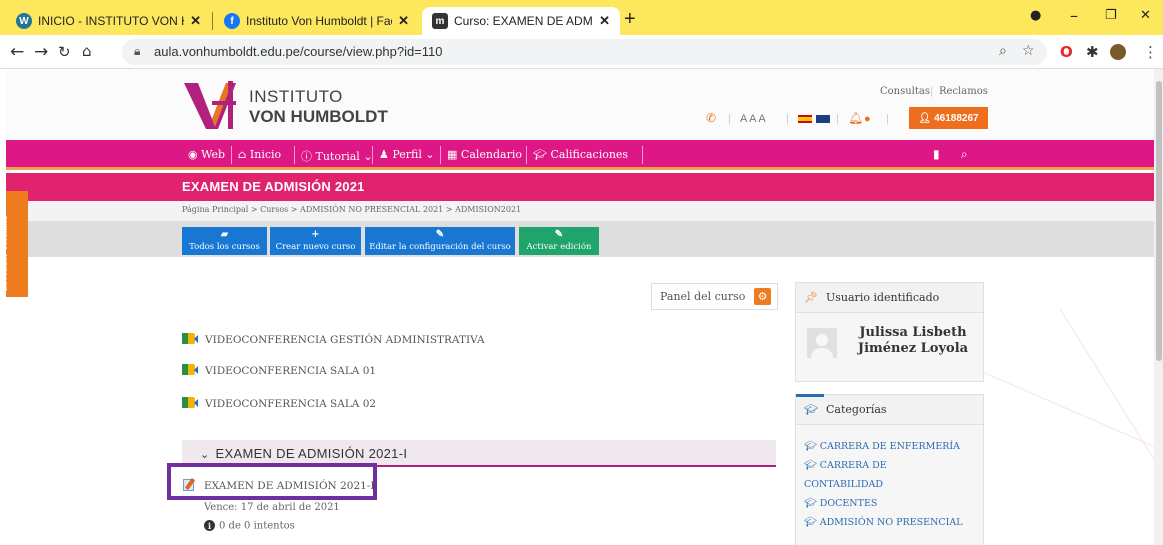 The width and height of the screenshot is (1163, 545). Describe the element at coordinates (224, 241) in the screenshot. I see `all-courses-button: ▰ Todos los cursos` at that location.